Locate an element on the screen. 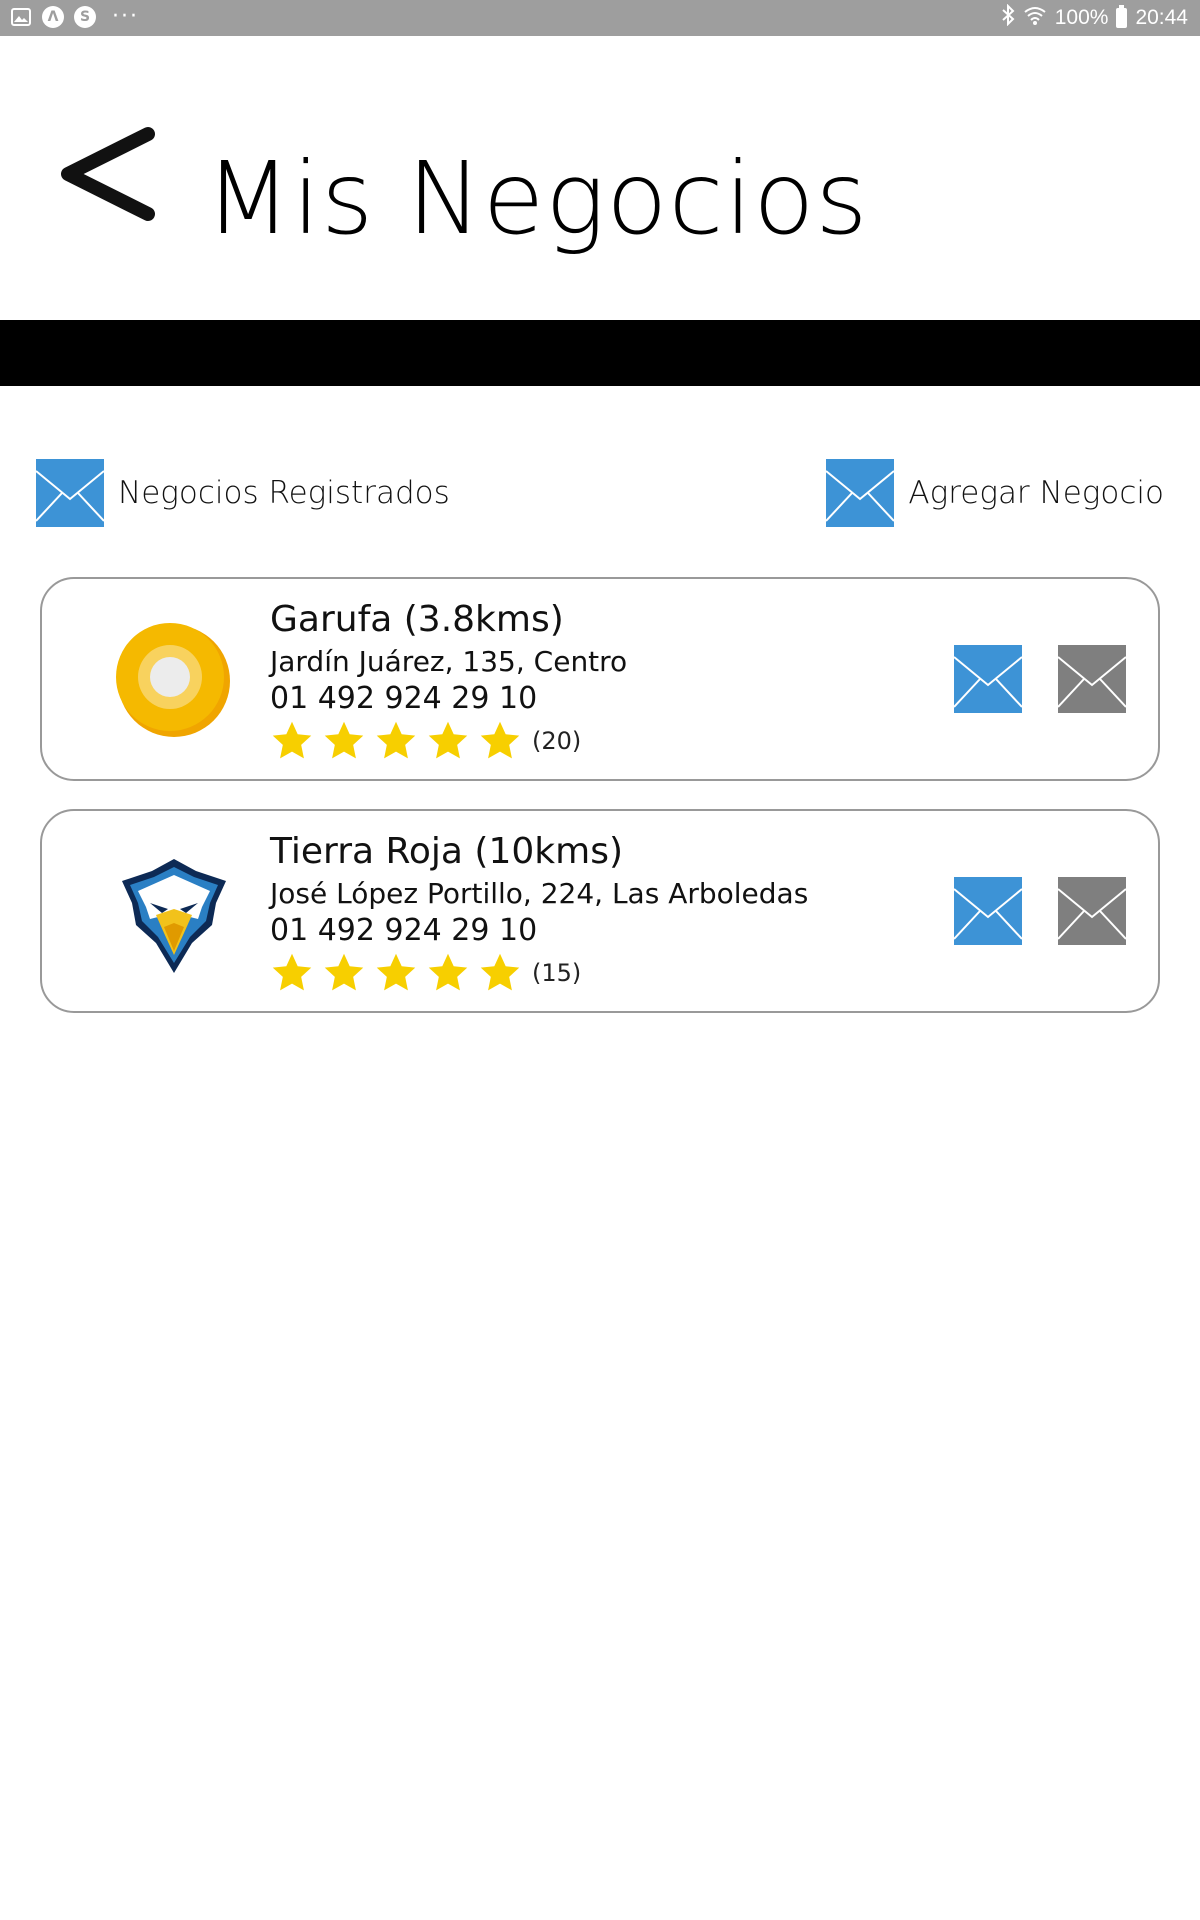 Image resolution: width=1200 pixels, height=1920 pixels. add-business-button: Agregar Negocio is located at coordinates (995, 493).